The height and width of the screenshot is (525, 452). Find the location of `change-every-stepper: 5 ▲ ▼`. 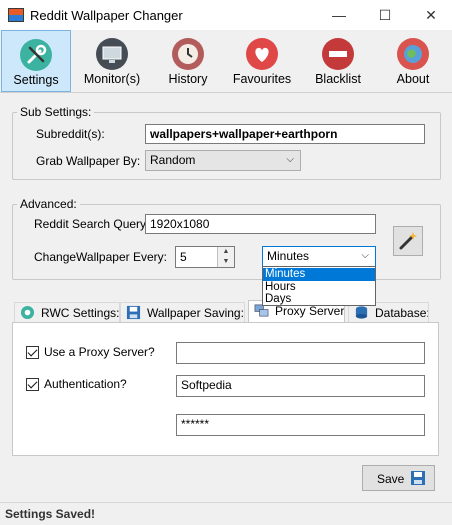

change-every-stepper: 5 ▲ ▼ is located at coordinates (205, 257).